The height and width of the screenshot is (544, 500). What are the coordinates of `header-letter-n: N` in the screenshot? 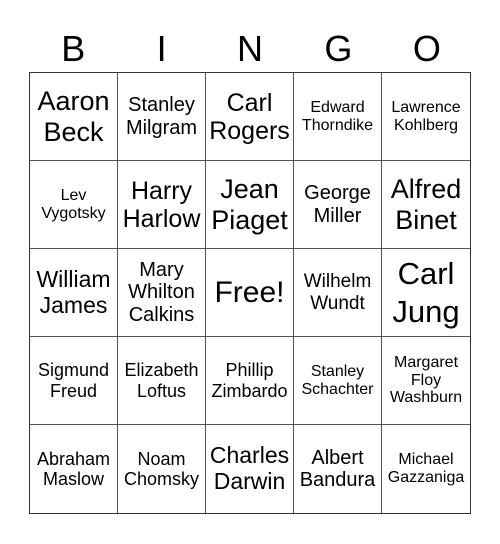 It's located at (250, 48).